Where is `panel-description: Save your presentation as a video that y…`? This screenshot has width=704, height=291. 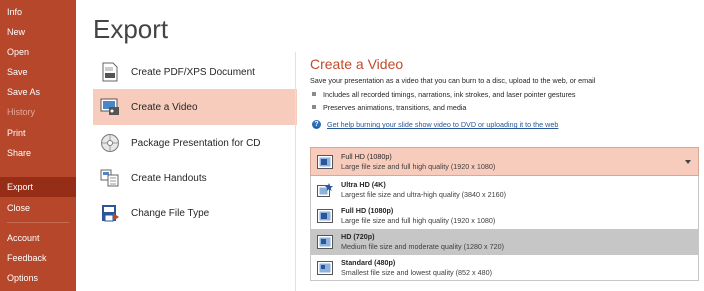
panel-description: Save your presentation as a video that y… is located at coordinates (453, 80).